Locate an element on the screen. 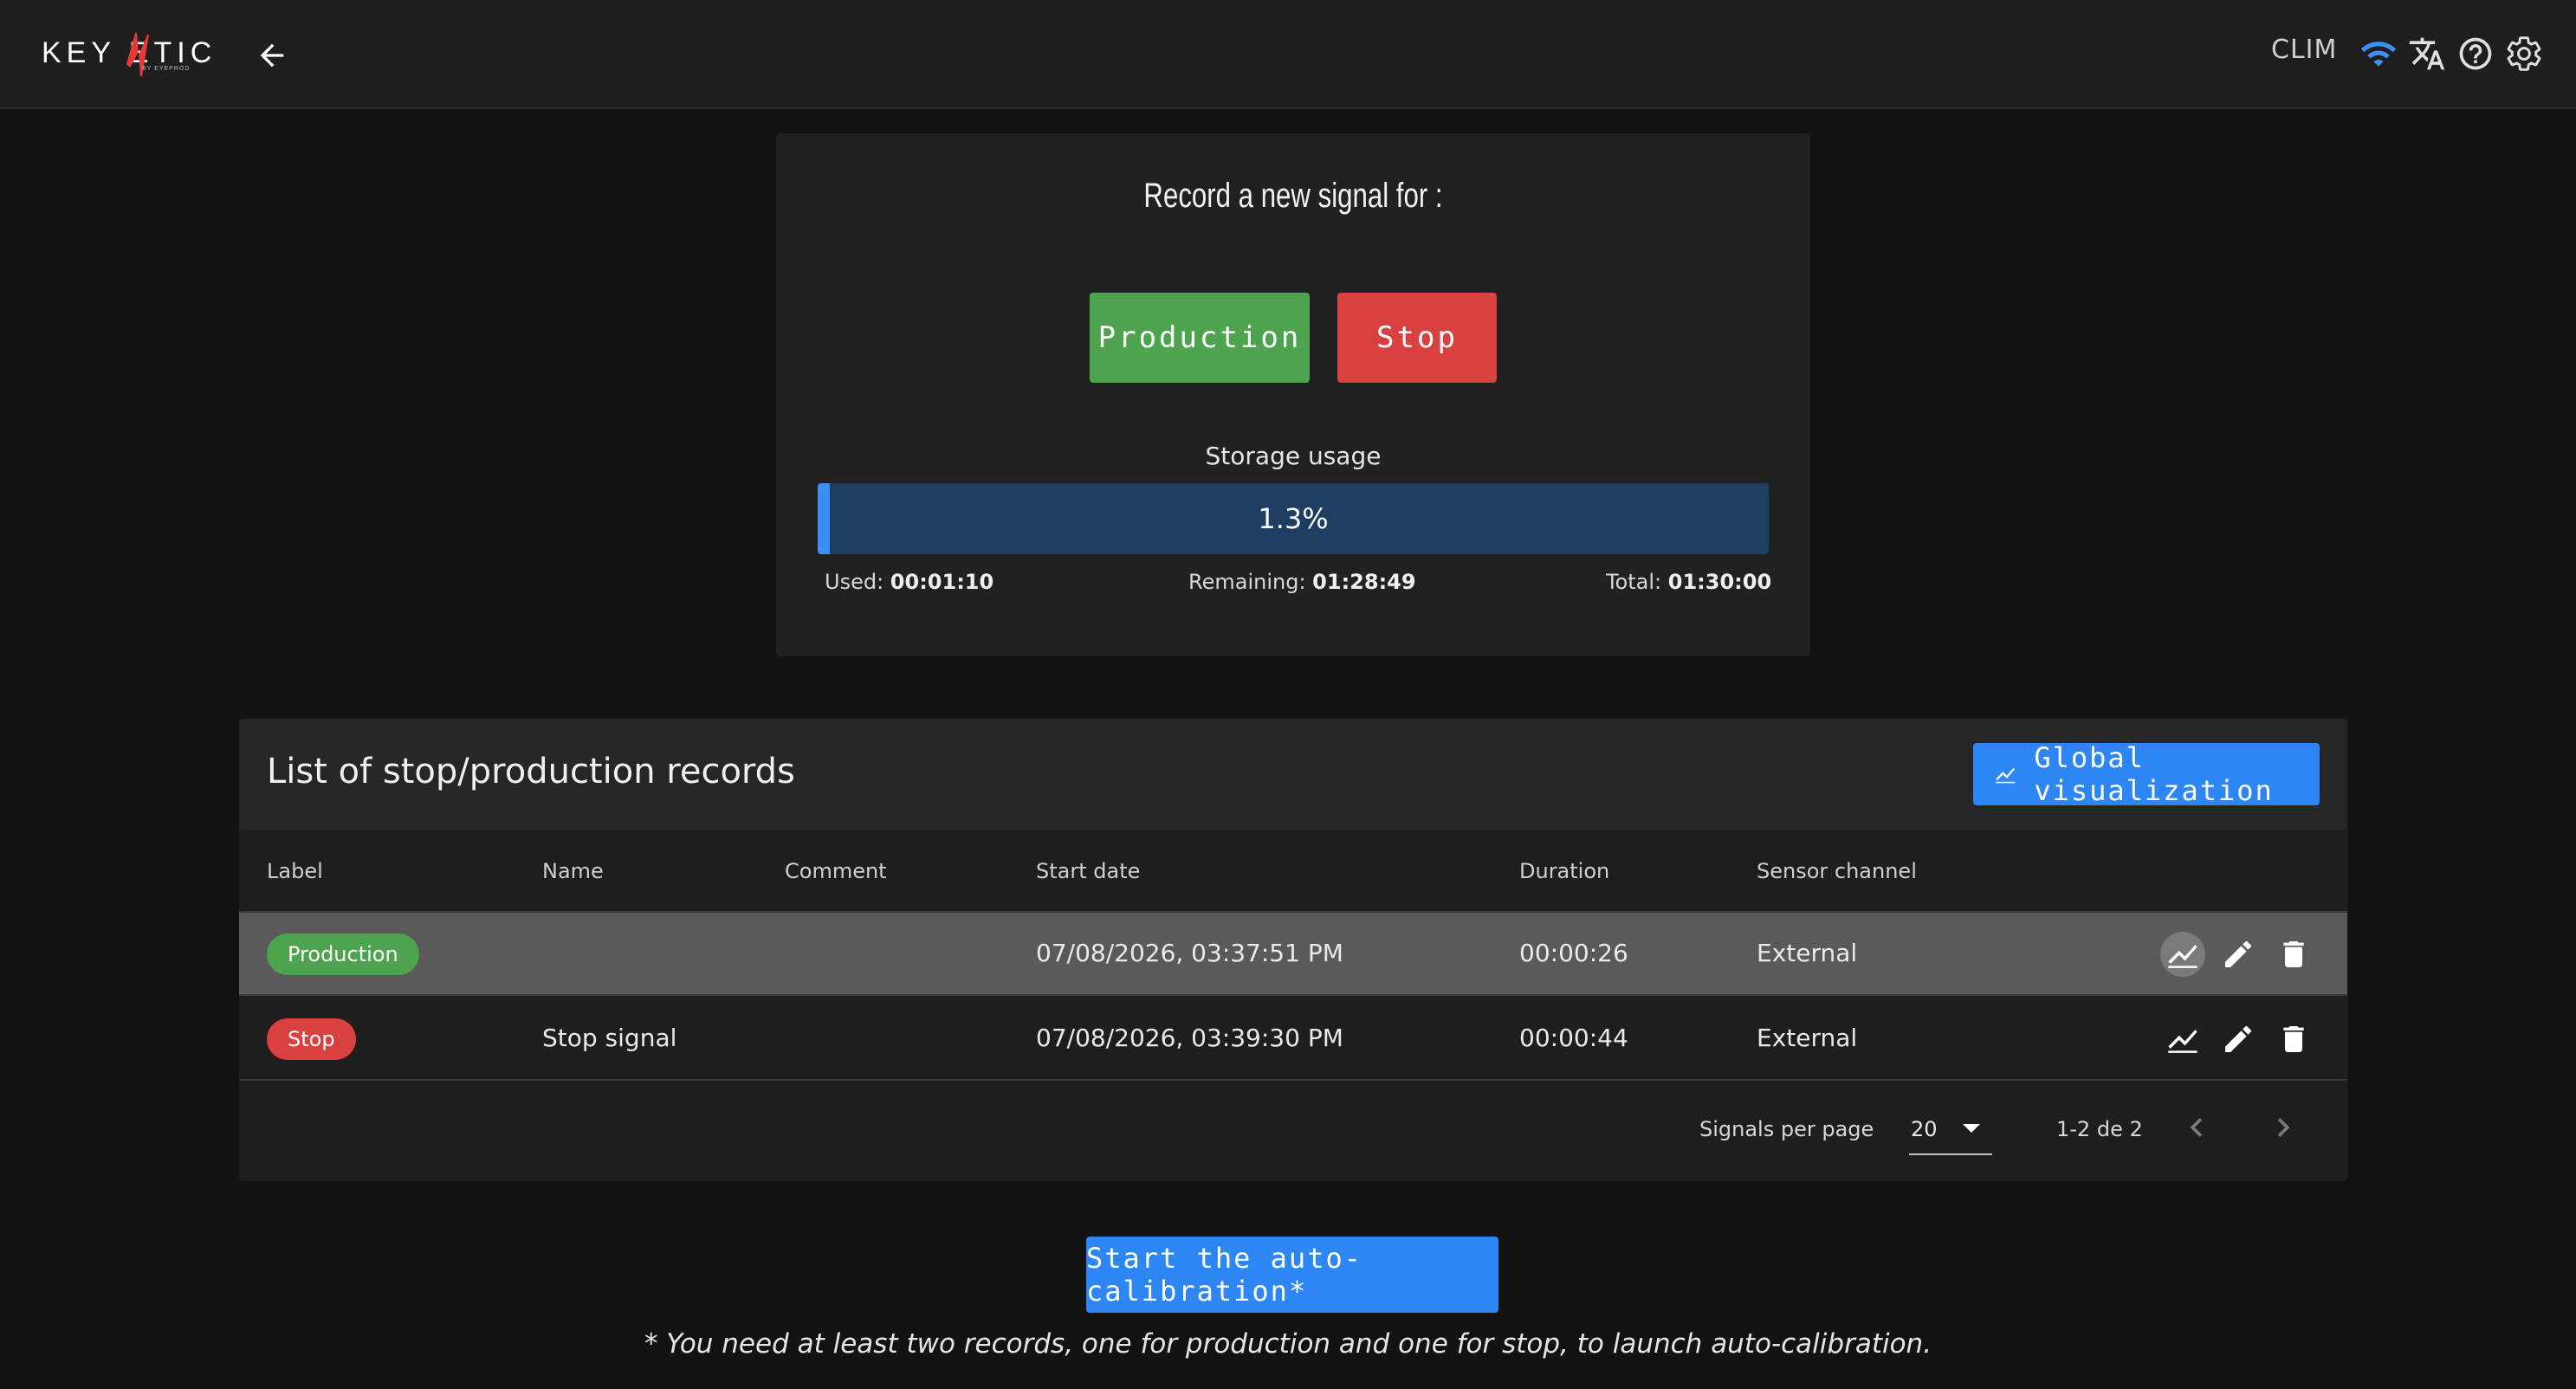 The image size is (2576, 1389). record-stop-button: Stop is located at coordinates (1417, 338).